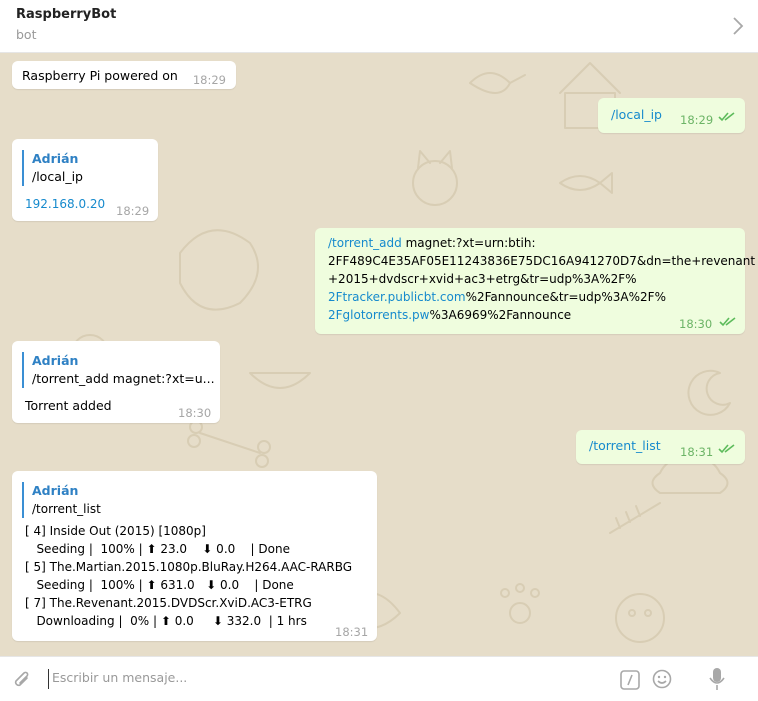 Image resolution: width=758 pixels, height=701 pixels. Describe the element at coordinates (48, 679) in the screenshot. I see `text-cursor` at that location.